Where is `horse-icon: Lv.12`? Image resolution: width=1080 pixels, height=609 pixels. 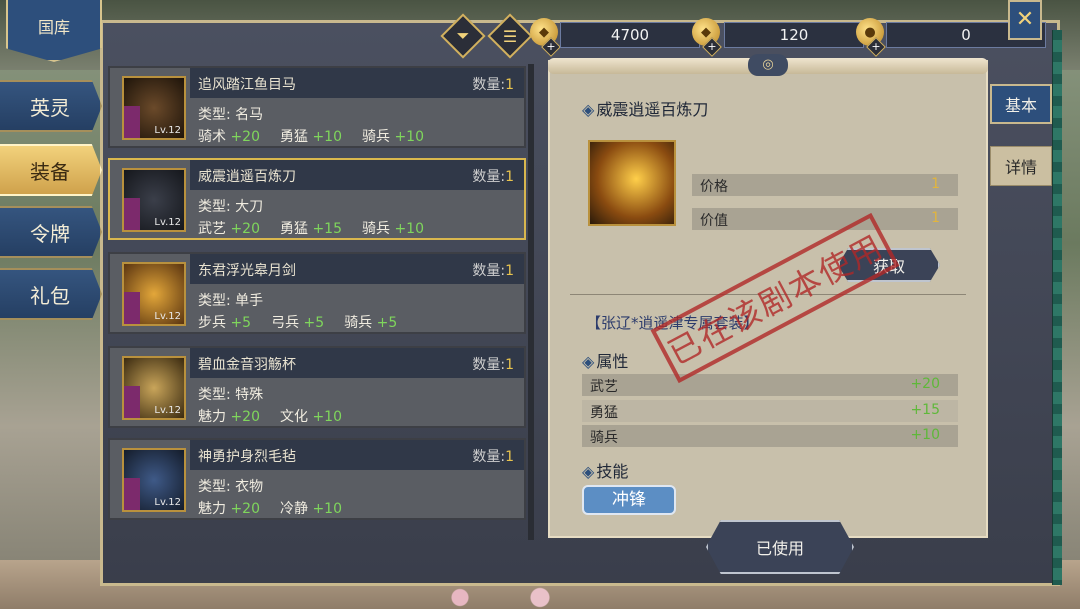 horse-icon: Lv.12 is located at coordinates (154, 108).